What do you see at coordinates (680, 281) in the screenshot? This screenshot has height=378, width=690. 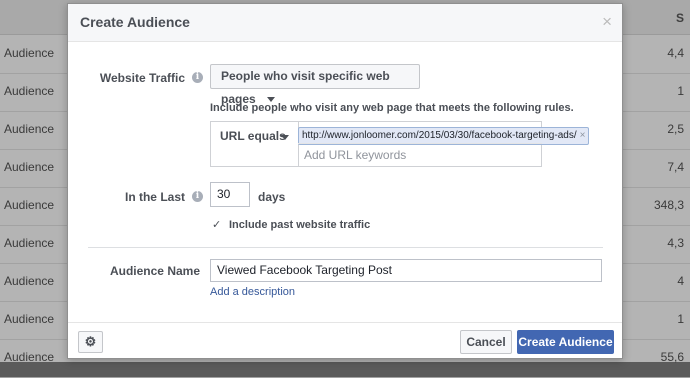 I see `row-value: 4` at bounding box center [680, 281].